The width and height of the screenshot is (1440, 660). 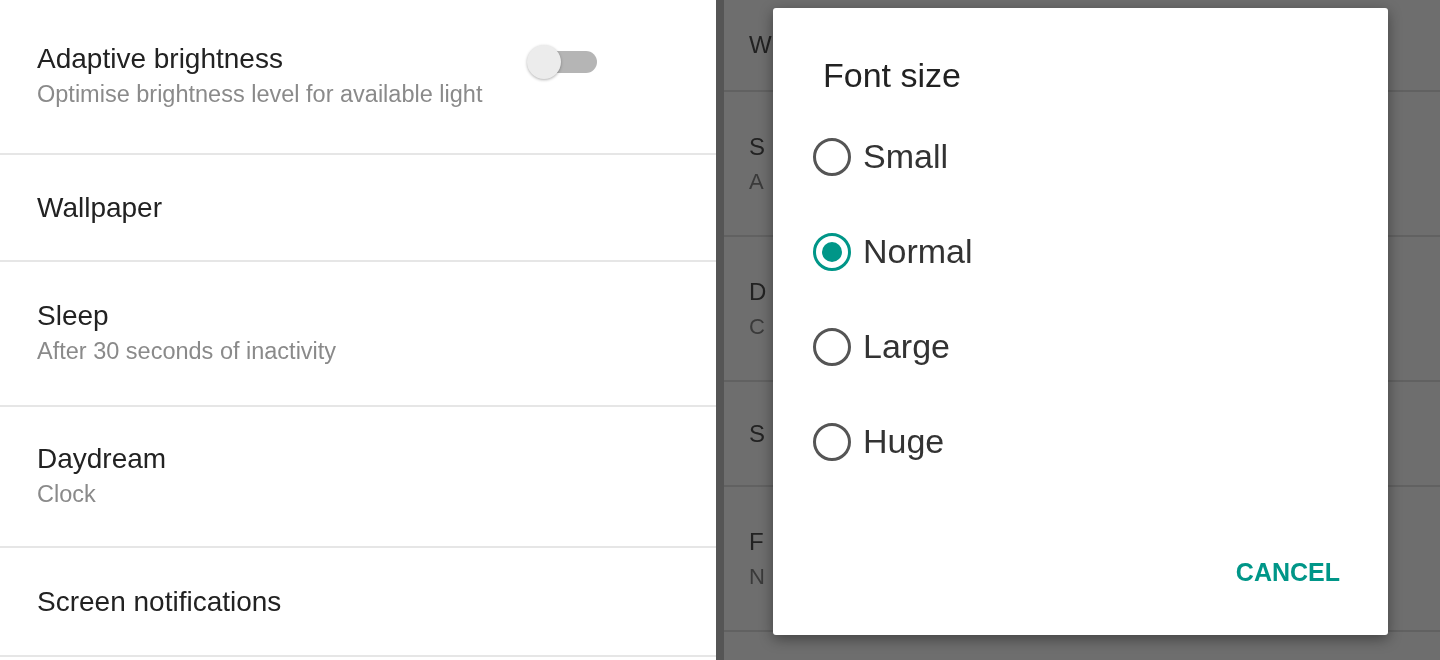 I want to click on list-item-title: W, so click(x=760, y=45).